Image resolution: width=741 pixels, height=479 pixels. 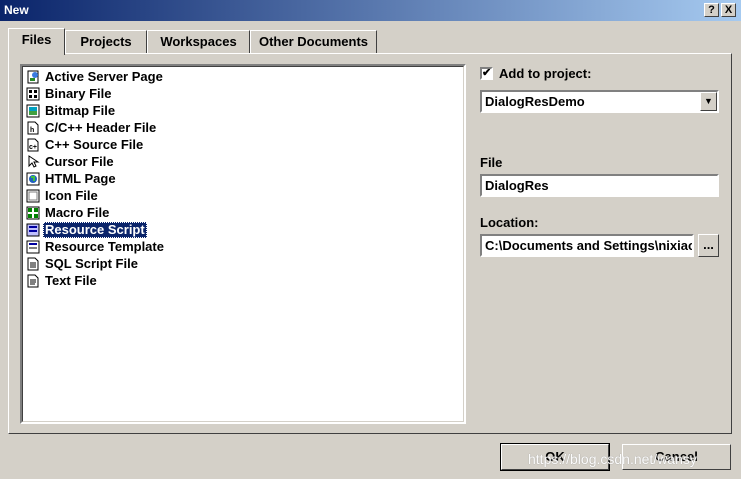 What do you see at coordinates (36, 41) in the screenshot?
I see `tab-files: Files` at bounding box center [36, 41].